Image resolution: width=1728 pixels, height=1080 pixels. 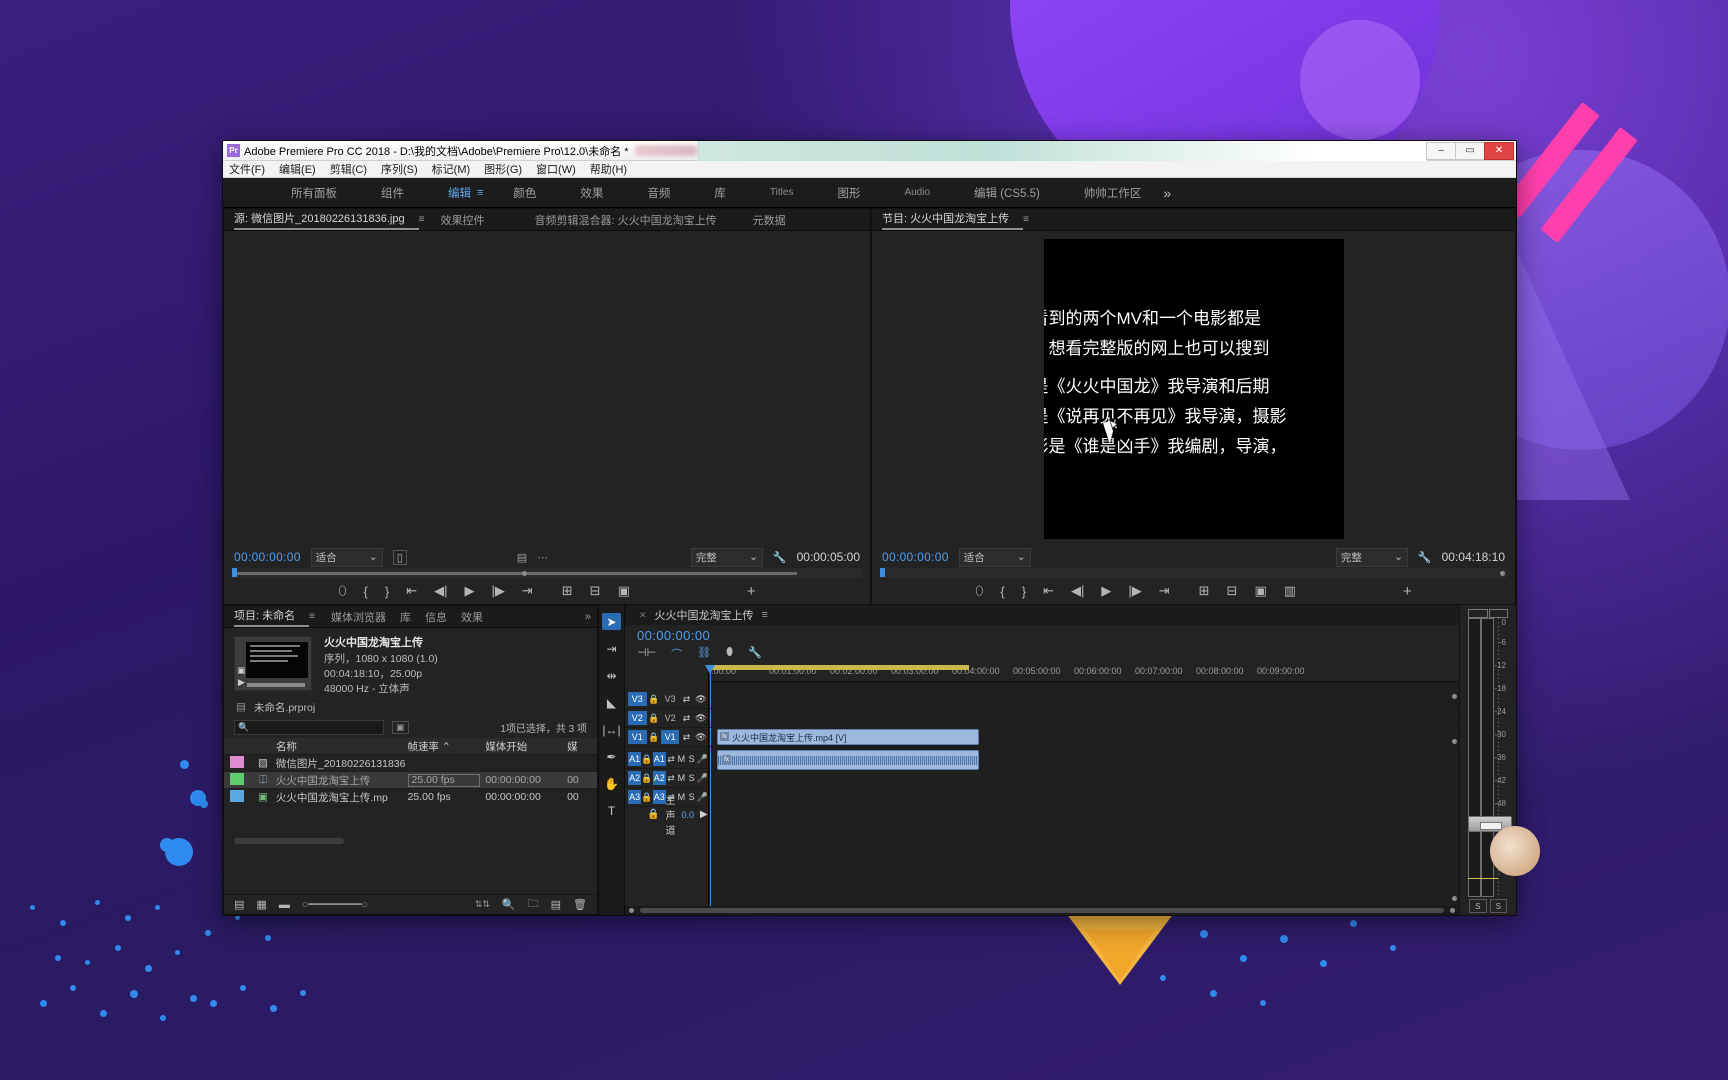 I want to click on track-lane-v3, so click(x=1084, y=699).